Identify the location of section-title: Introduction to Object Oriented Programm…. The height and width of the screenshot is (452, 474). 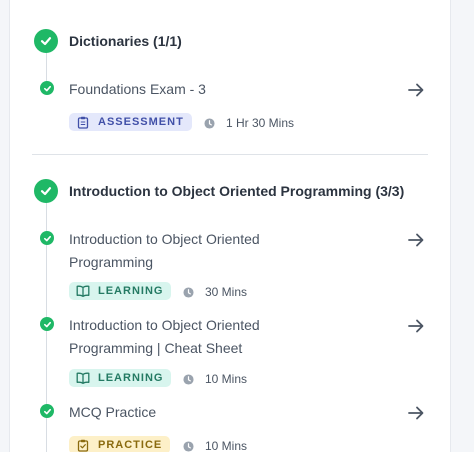
(236, 191).